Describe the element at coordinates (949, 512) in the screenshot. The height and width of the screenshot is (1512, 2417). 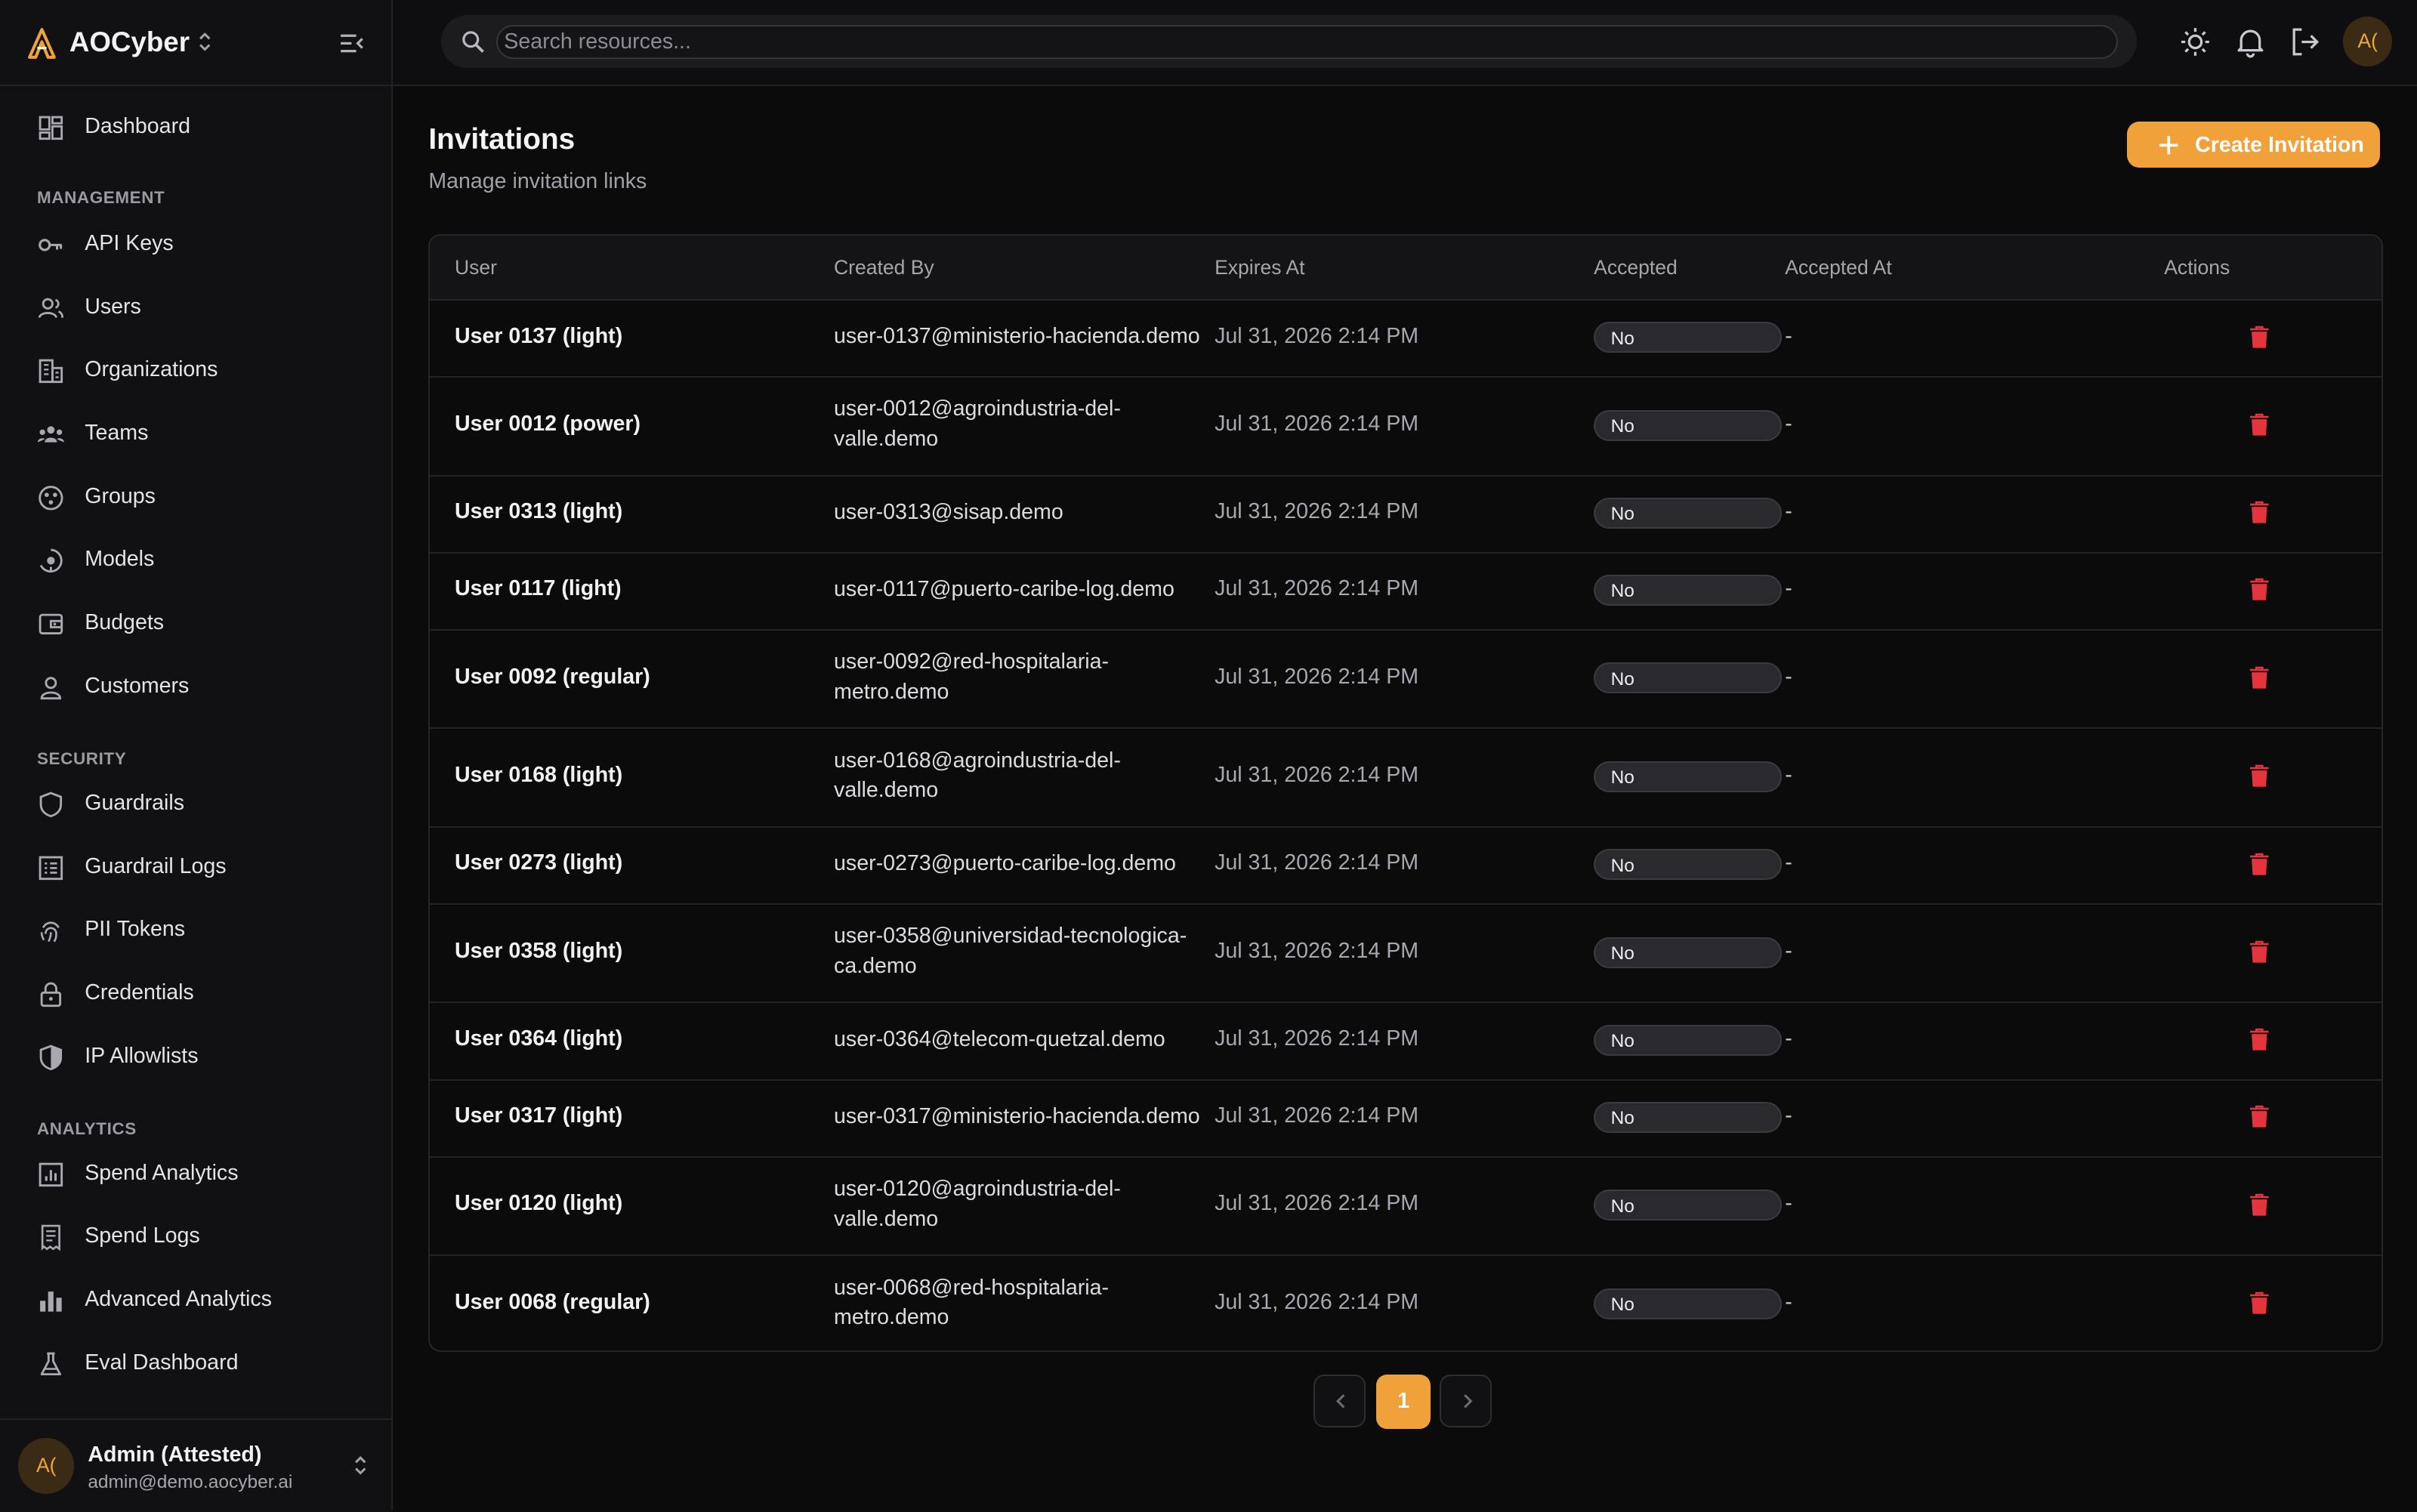
I see `row-created-by: user-0313@sisap.demo` at that location.